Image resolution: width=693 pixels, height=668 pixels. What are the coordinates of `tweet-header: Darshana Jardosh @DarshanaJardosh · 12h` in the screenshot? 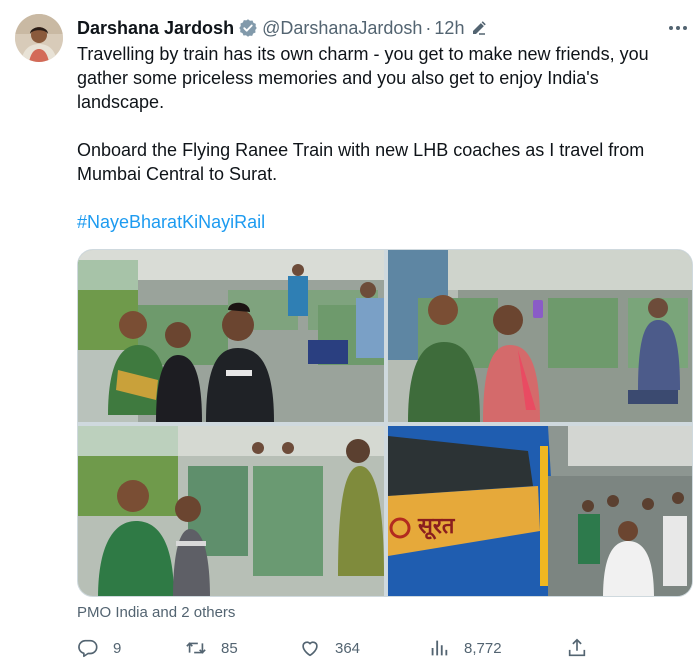 It's located at (282, 28).